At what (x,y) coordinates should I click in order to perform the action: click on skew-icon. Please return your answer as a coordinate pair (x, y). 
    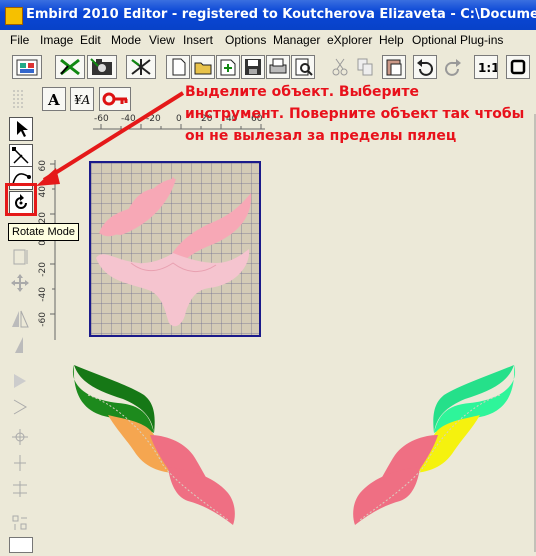
    Looking at the image, I should click on (20, 345).